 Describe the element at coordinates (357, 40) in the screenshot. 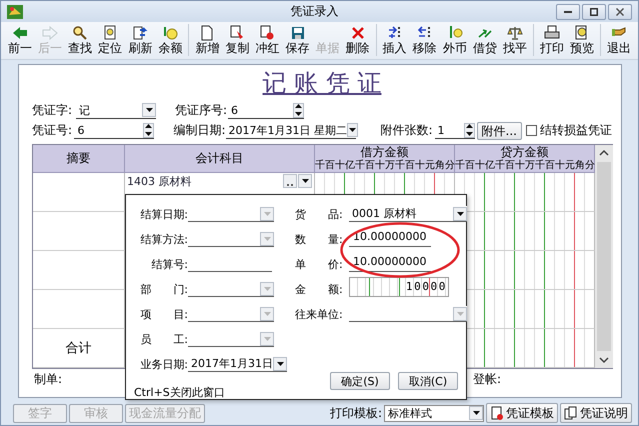

I see `toolbar-button: 删除` at that location.